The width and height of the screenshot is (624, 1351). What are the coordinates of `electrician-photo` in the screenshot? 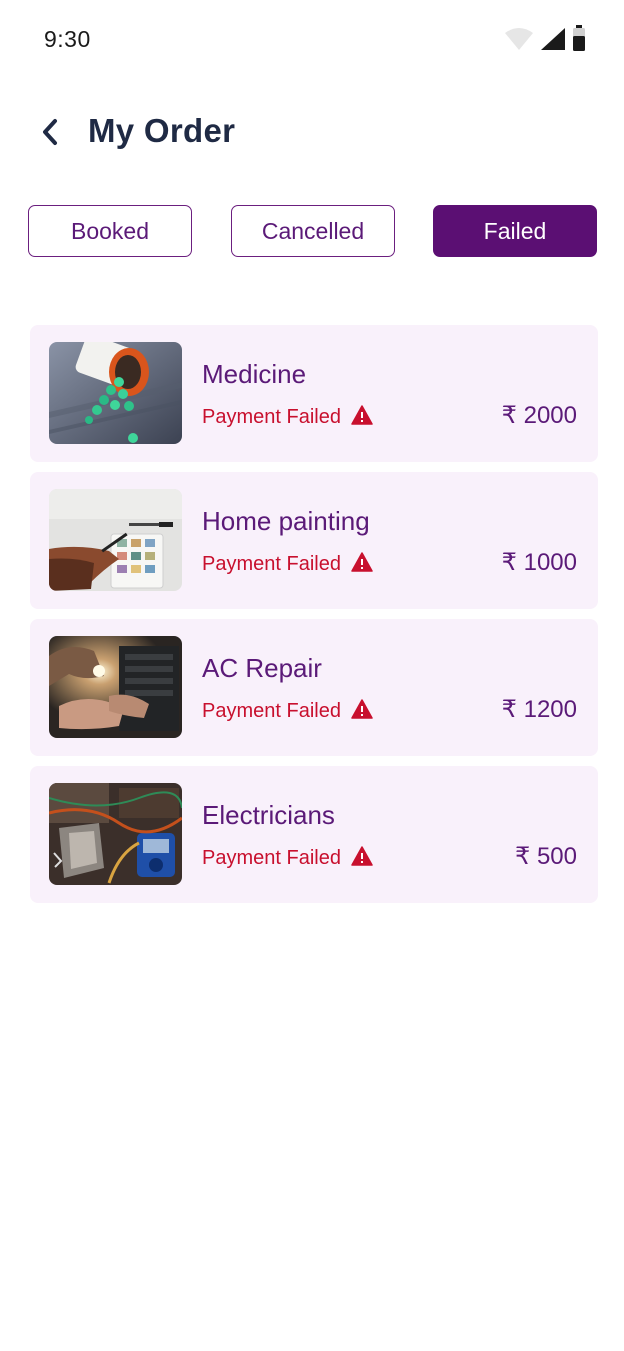 It's located at (115, 834).